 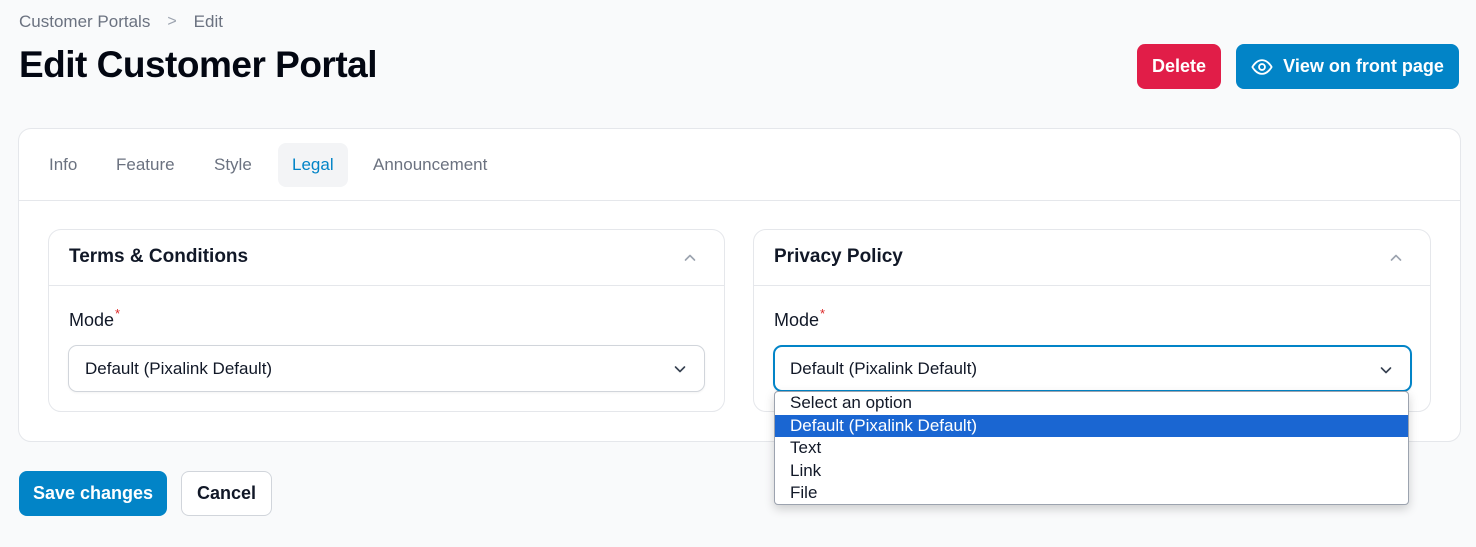 What do you see at coordinates (63, 165) in the screenshot?
I see `tab-info: Info` at bounding box center [63, 165].